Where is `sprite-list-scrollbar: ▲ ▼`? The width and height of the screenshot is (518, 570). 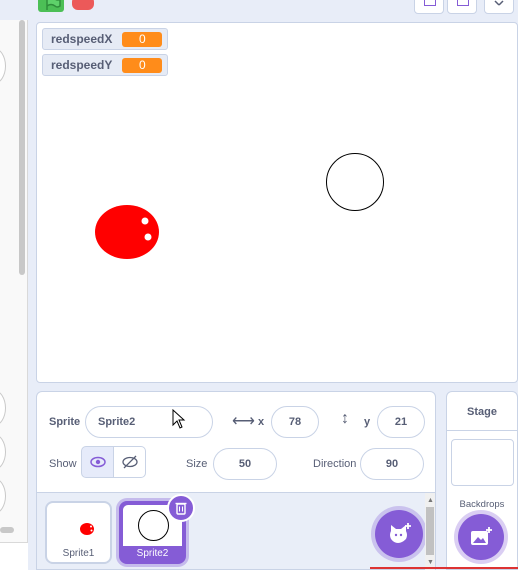
sprite-list-scrollbar: ▲ ▼ is located at coordinates (430, 531).